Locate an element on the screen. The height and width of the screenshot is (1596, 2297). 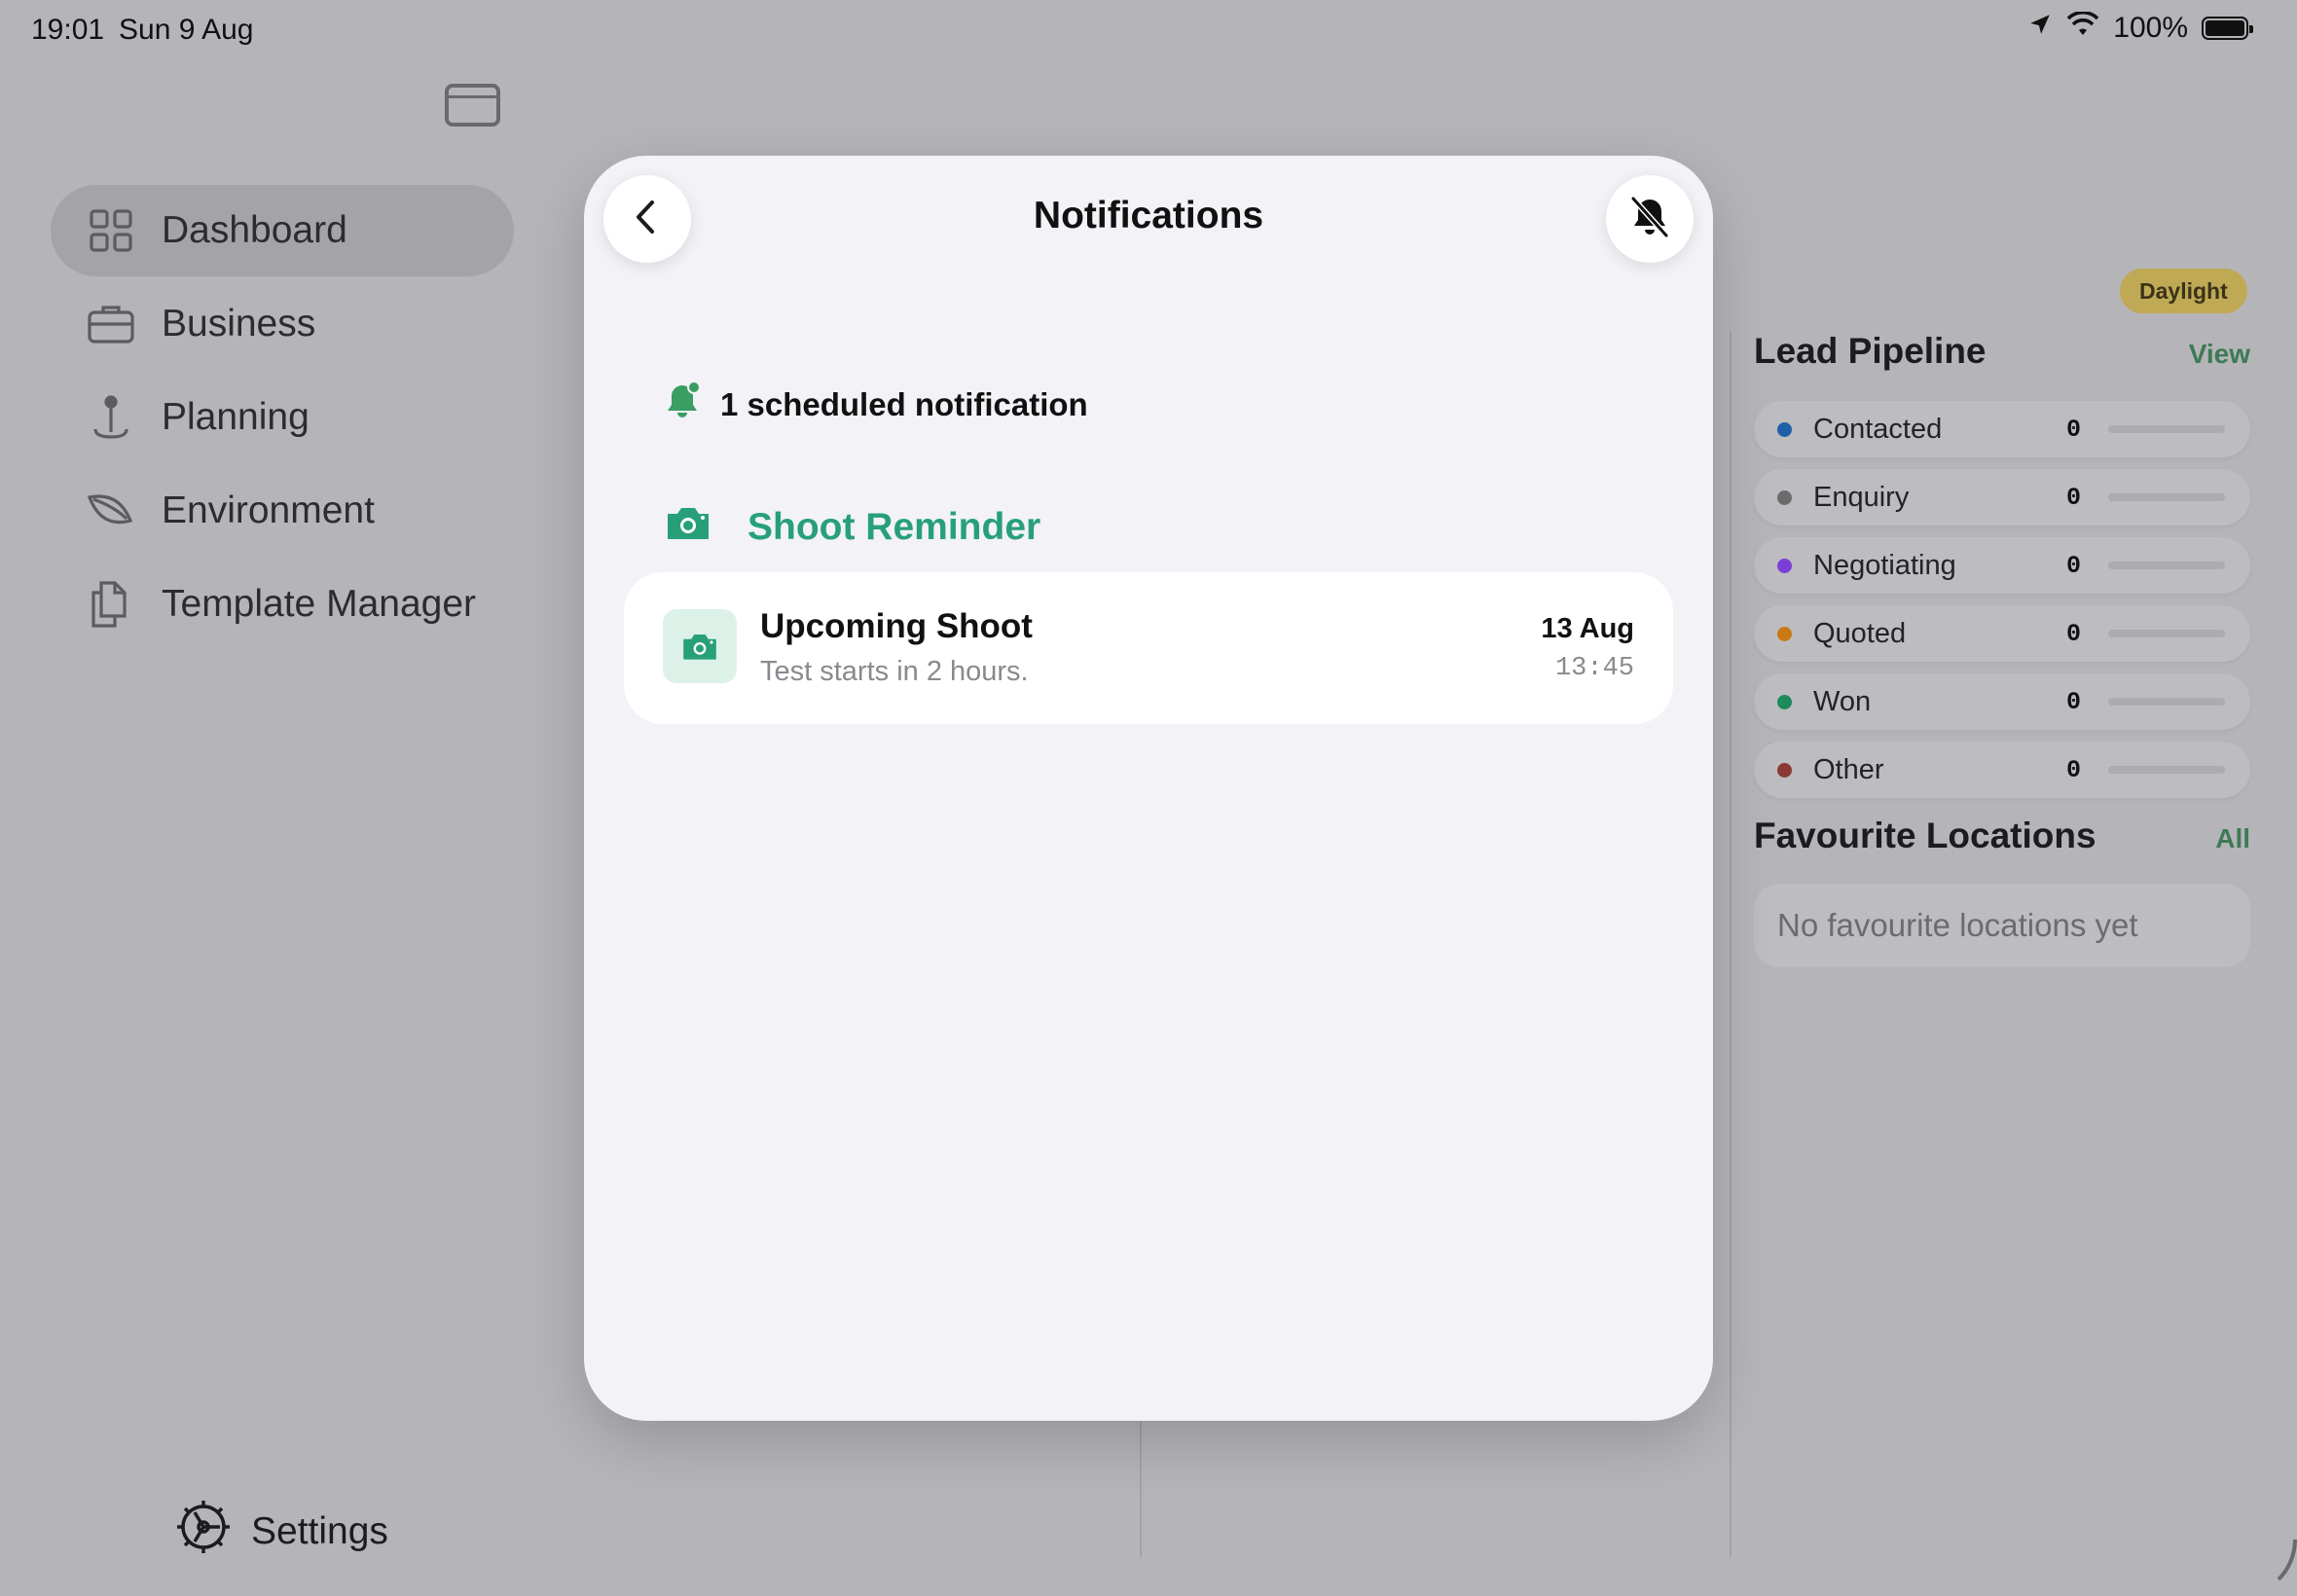
sidebar-toggle-button is located at coordinates (472, 105).